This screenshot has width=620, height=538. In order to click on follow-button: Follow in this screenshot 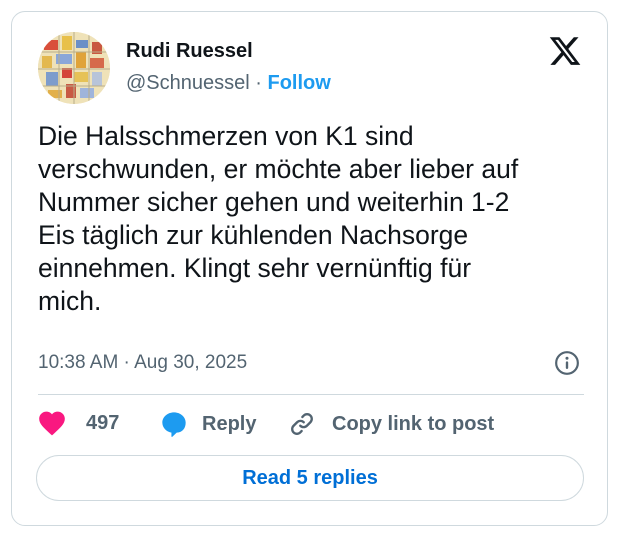, I will do `click(299, 83)`.